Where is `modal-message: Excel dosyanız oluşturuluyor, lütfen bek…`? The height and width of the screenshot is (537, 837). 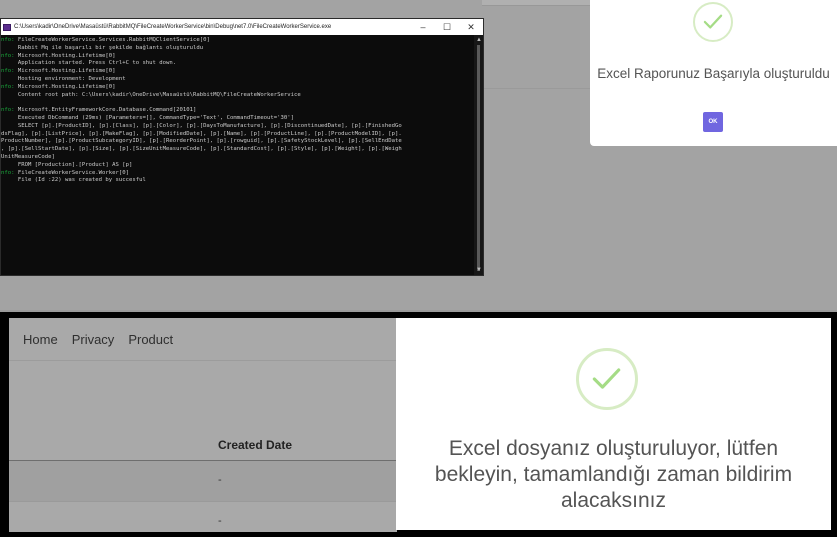
modal-message: Excel dosyanız oluşturuluyor, lütfen bek… is located at coordinates (613, 474).